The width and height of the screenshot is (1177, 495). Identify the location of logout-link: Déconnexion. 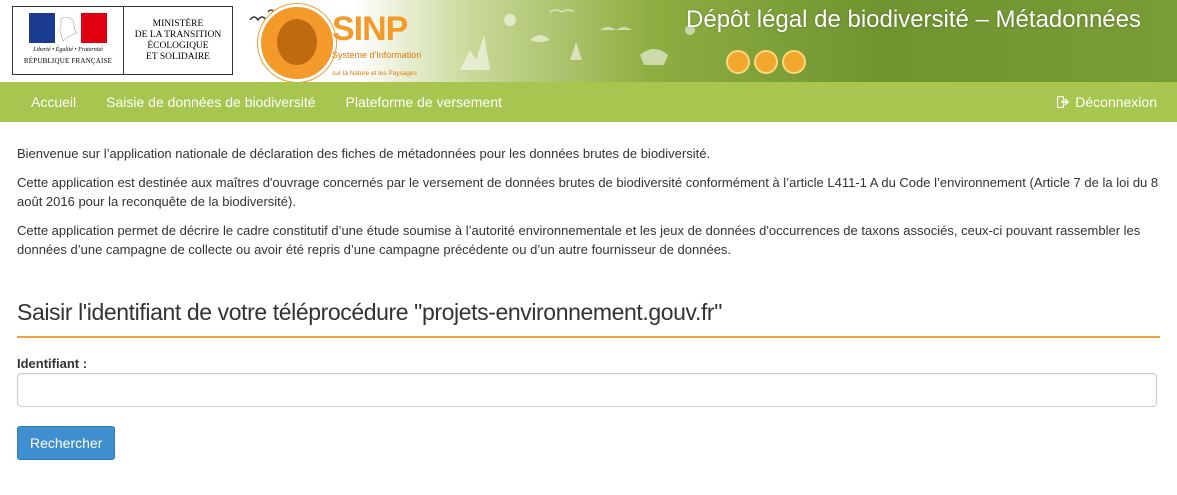
(1107, 102).